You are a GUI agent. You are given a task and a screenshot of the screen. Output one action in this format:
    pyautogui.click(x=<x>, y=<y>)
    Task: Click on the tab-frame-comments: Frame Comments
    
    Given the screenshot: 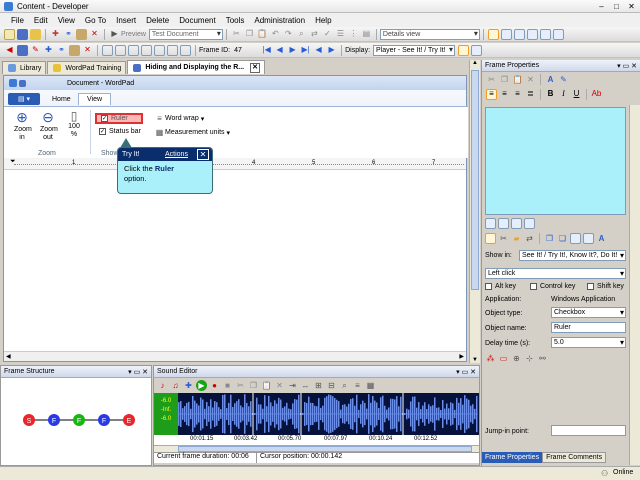 What is the action you would take?
    pyautogui.click(x=574, y=457)
    